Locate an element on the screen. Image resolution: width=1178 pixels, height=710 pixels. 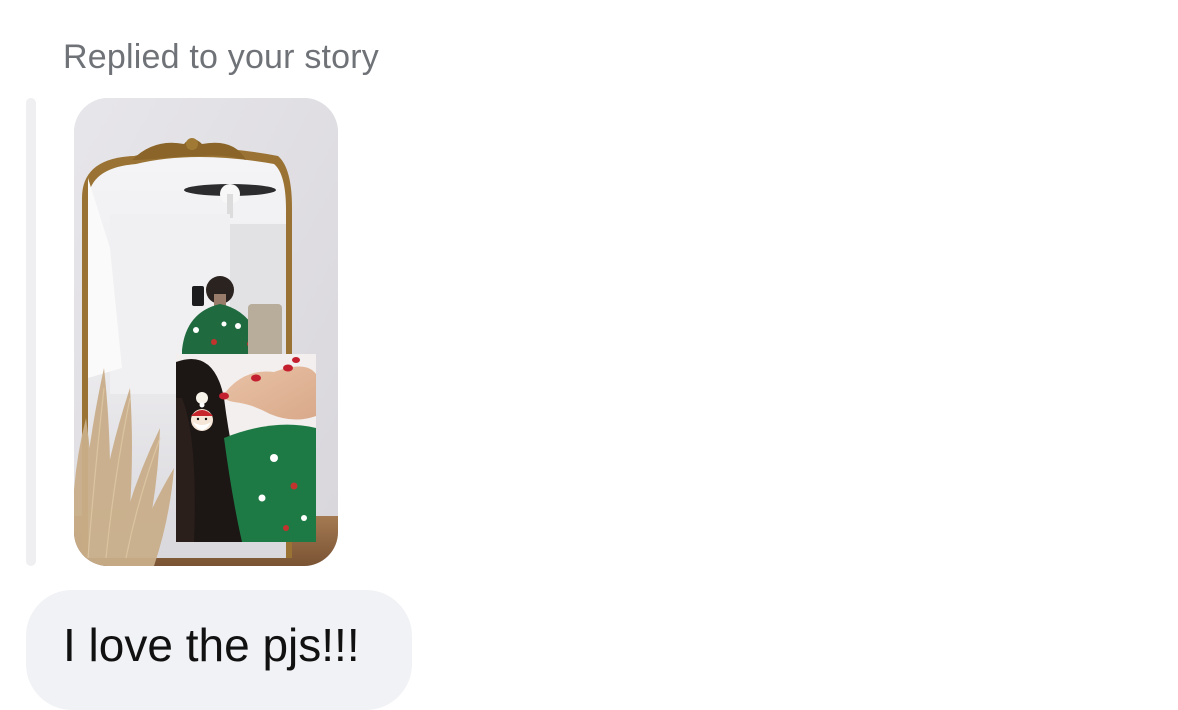
message-text: I love the pjs!!! is located at coordinates (211, 645).